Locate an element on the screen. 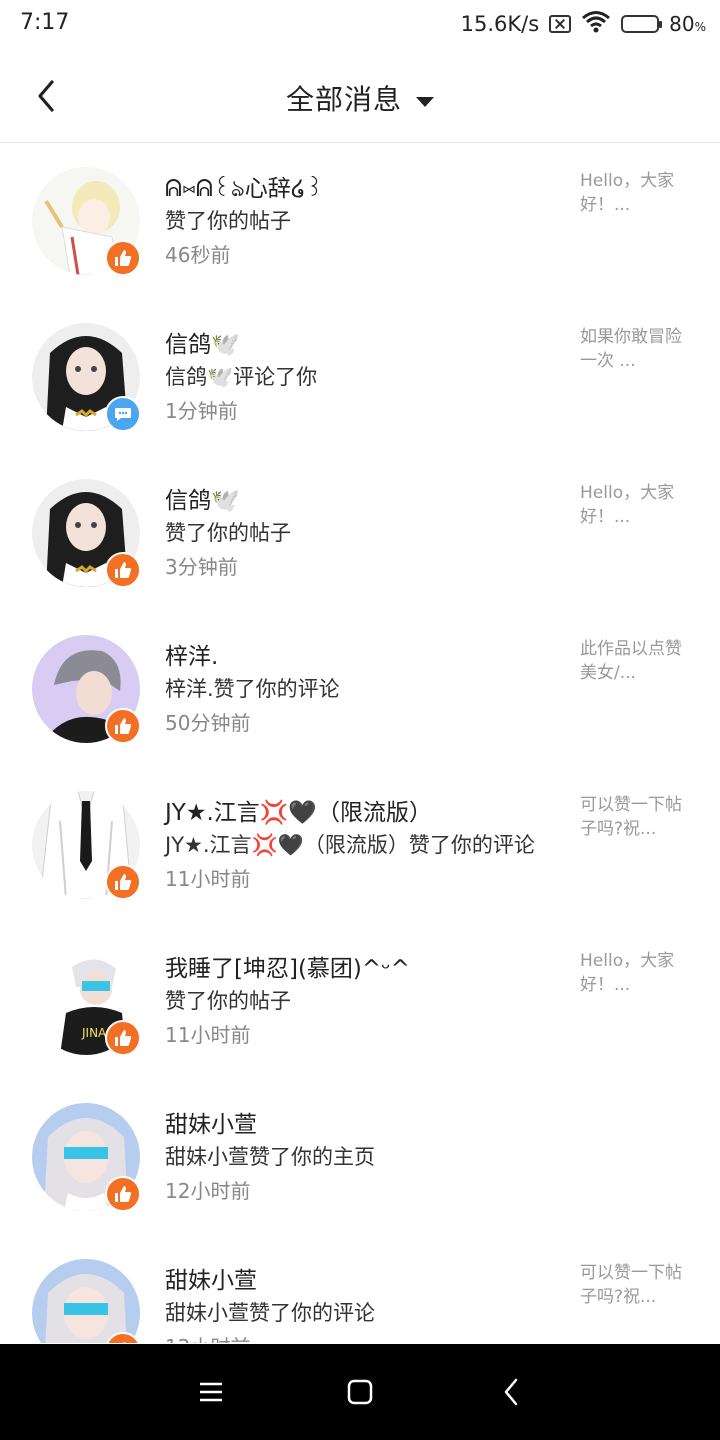 This screenshot has width=720, height=1440. message-action: 甜妹小萱赞了你的评论 is located at coordinates (270, 1313).